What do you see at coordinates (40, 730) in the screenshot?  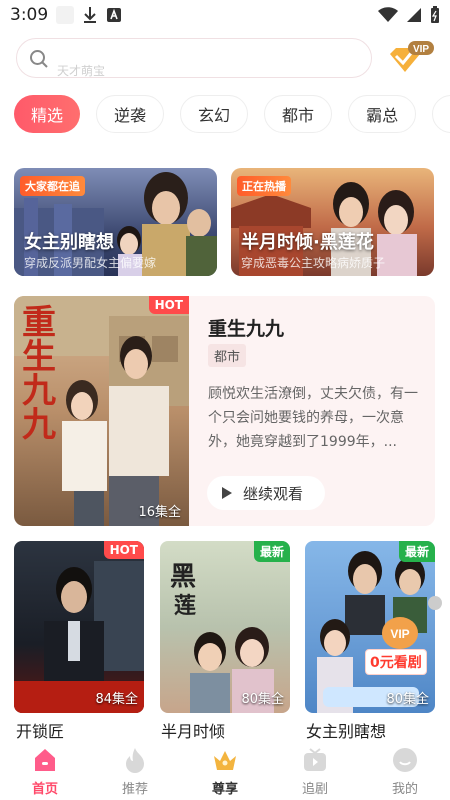 I see `drama-card-title: 开锁匠` at bounding box center [40, 730].